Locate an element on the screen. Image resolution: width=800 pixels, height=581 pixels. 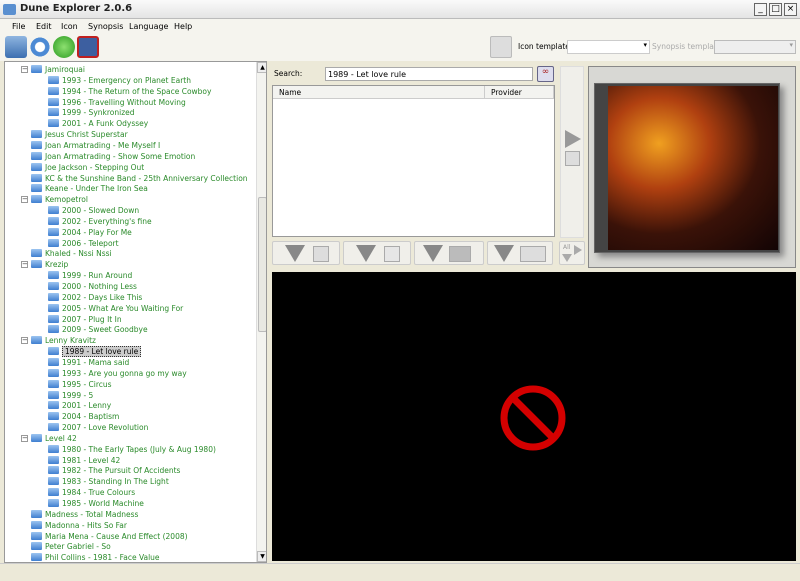
tree-node-album: 2004 - Play For Me is located at coordinates (90, 232).